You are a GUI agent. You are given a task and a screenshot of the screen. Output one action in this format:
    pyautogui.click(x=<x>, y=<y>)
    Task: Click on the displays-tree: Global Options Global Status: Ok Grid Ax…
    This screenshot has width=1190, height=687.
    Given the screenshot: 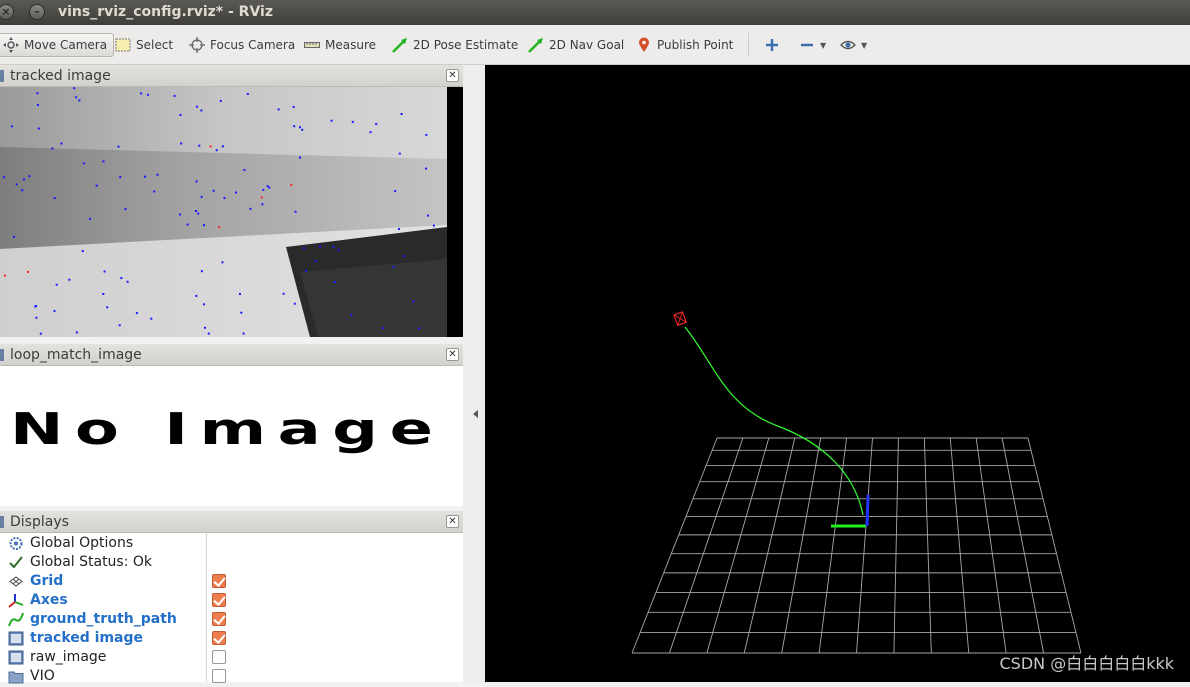 What is the action you would take?
    pyautogui.click(x=231, y=608)
    